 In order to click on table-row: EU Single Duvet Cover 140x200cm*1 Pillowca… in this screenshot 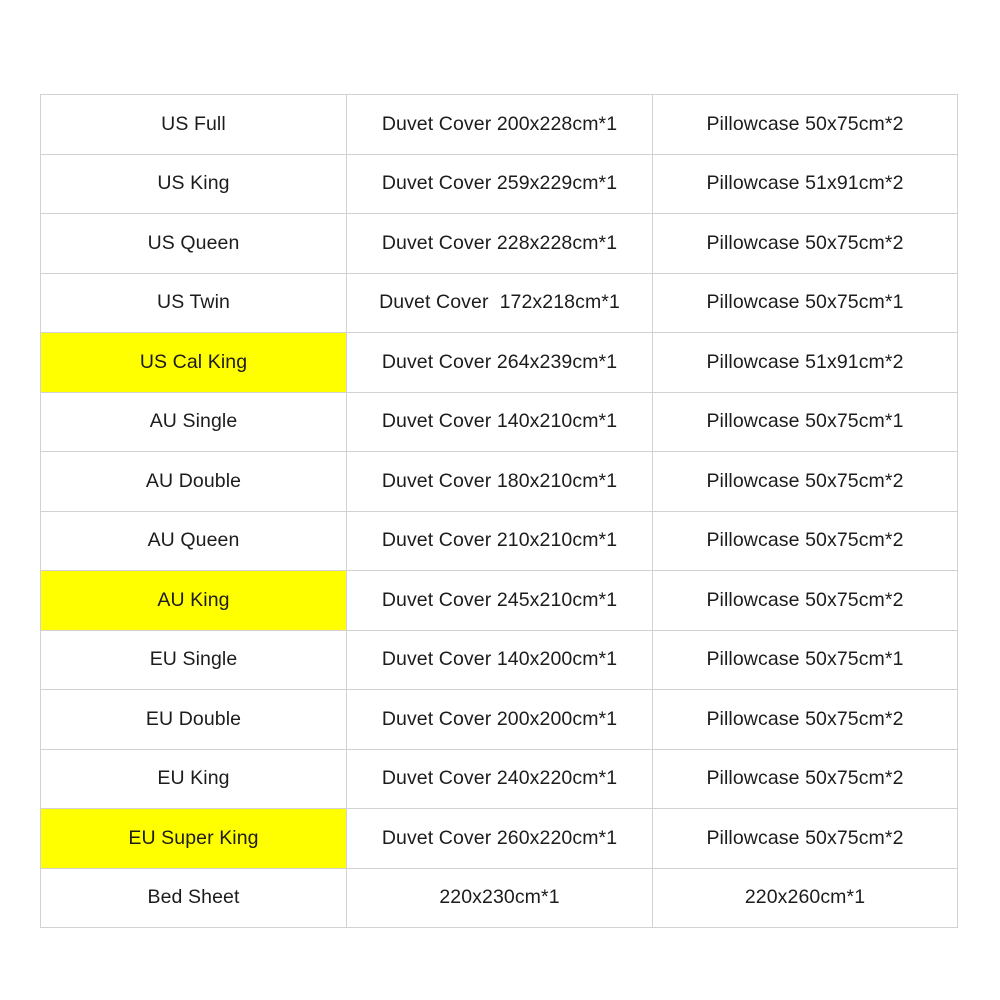, I will do `click(499, 659)`.